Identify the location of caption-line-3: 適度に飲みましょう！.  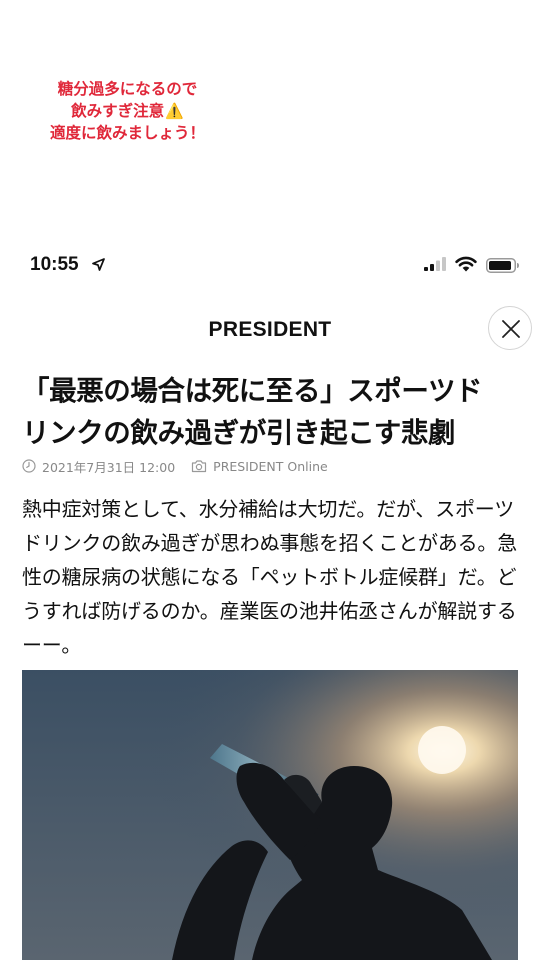
(127, 133).